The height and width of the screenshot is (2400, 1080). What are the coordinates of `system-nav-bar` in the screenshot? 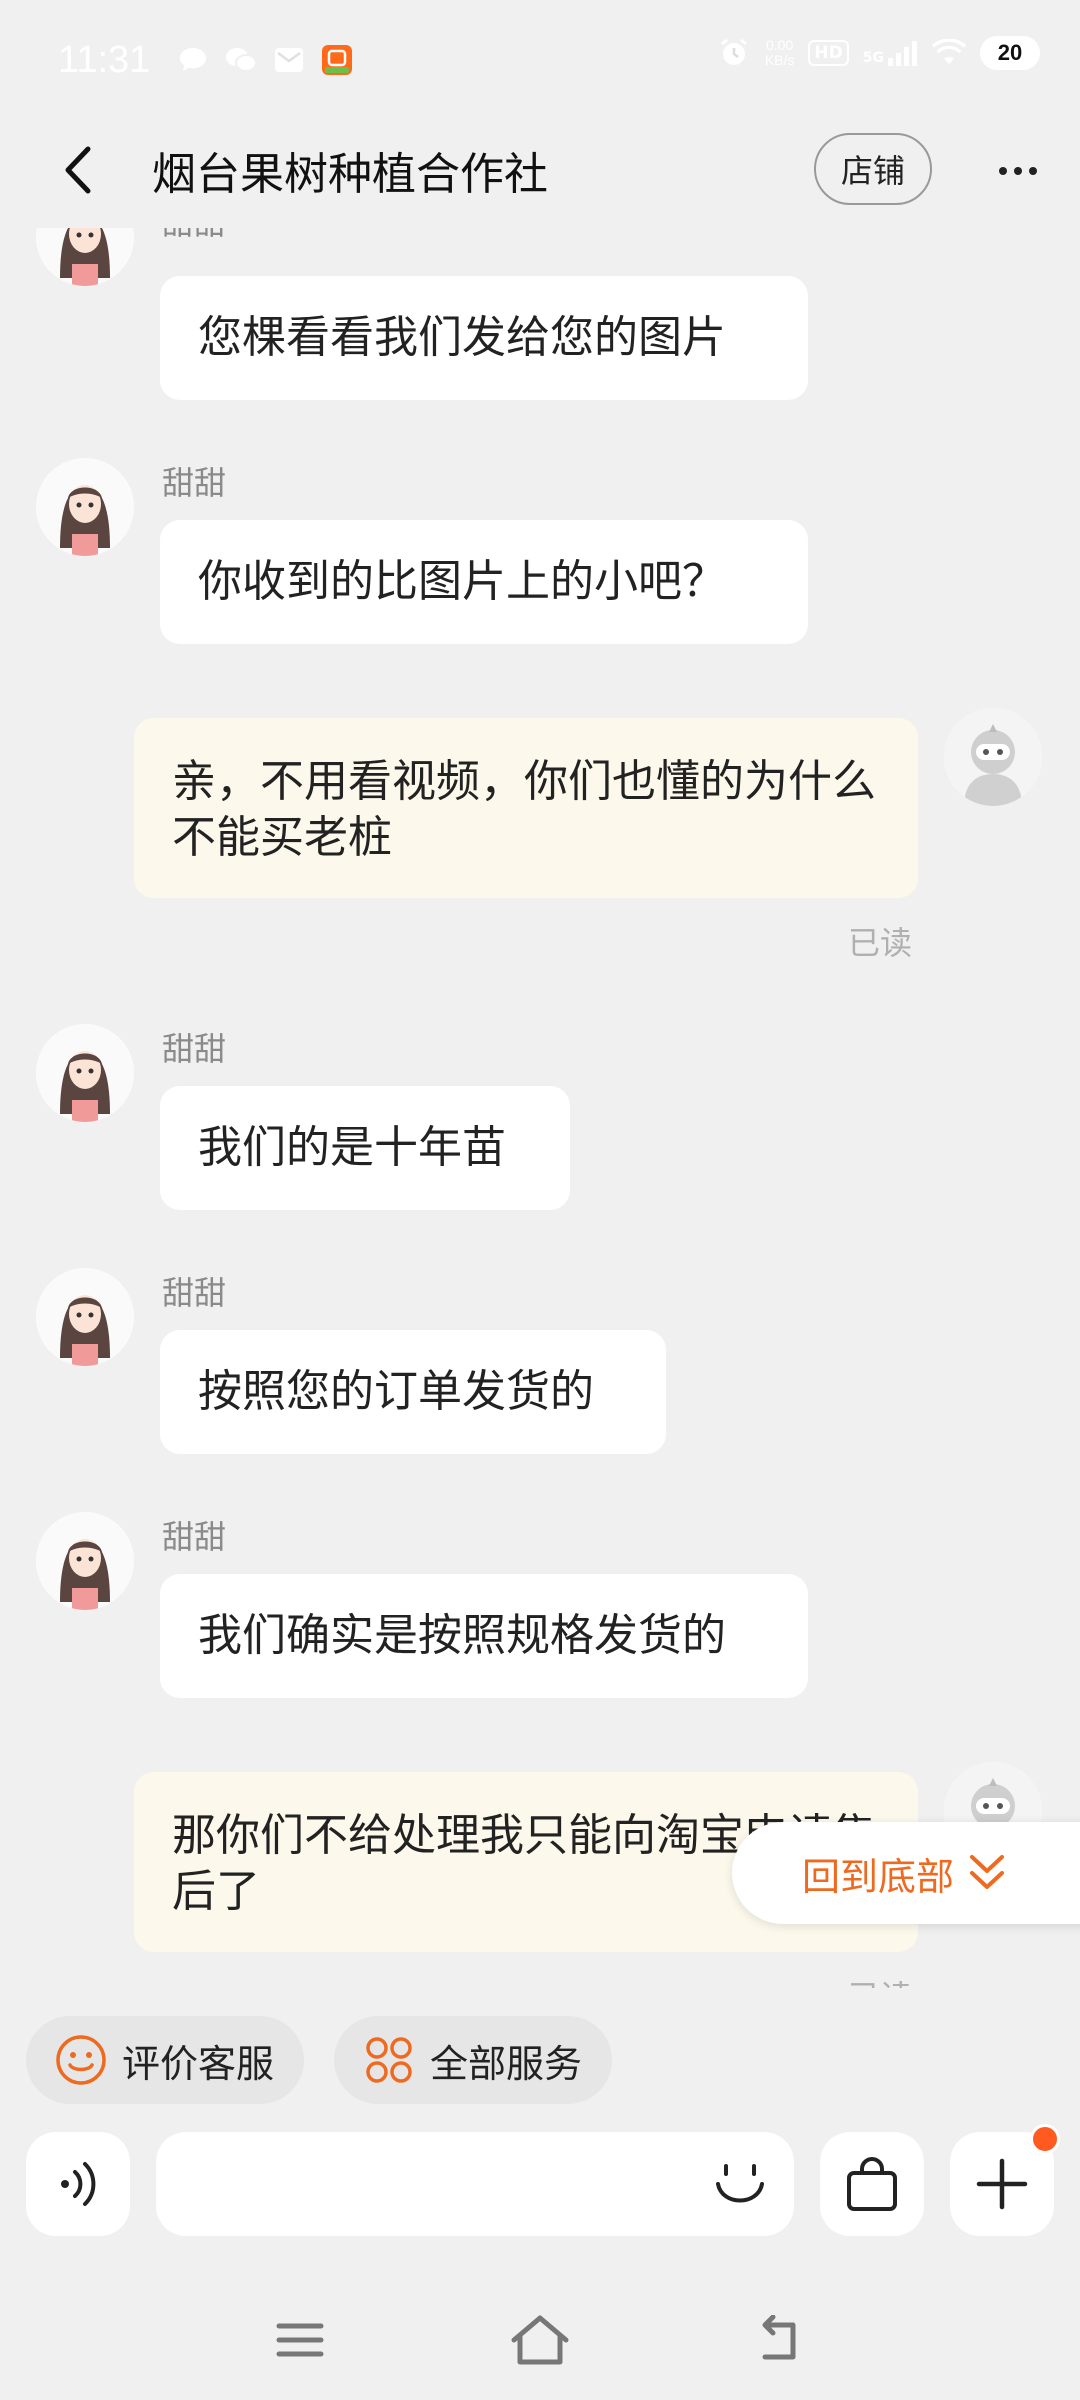 It's located at (540, 2336).